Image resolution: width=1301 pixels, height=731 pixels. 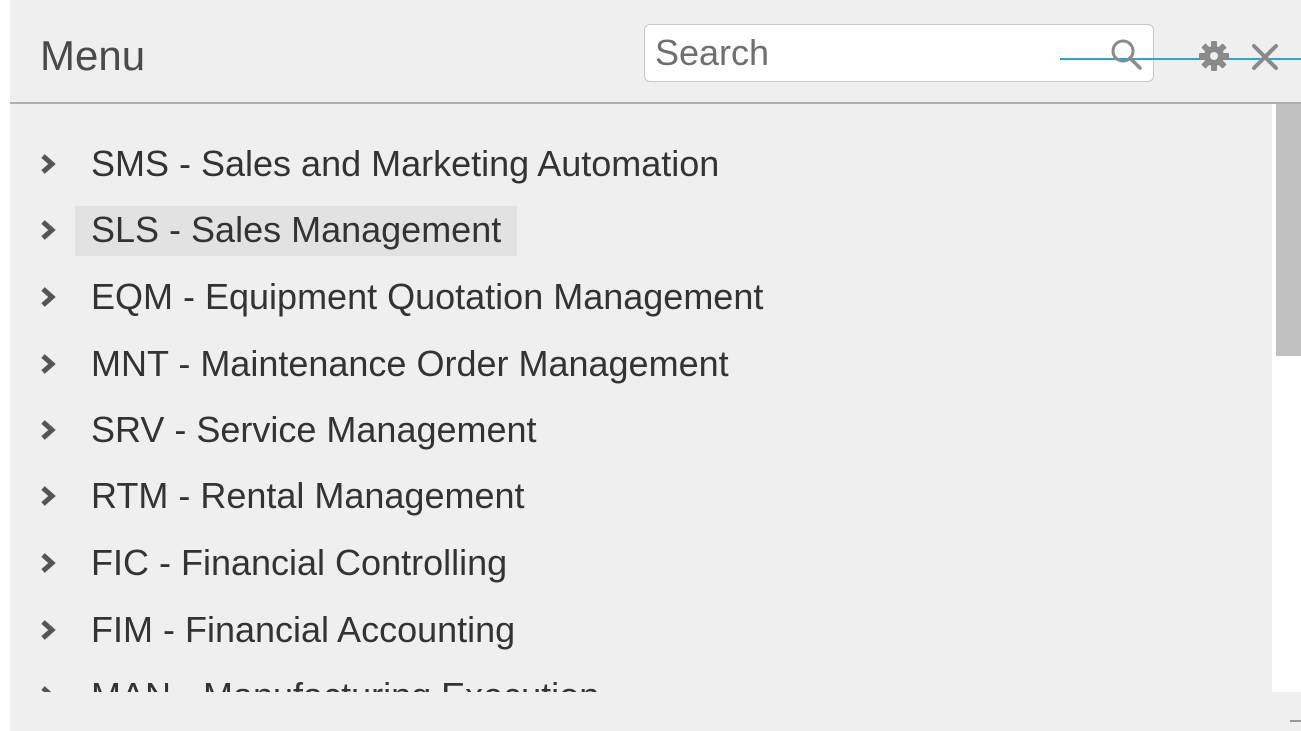 I want to click on close-icon, so click(x=1265, y=57).